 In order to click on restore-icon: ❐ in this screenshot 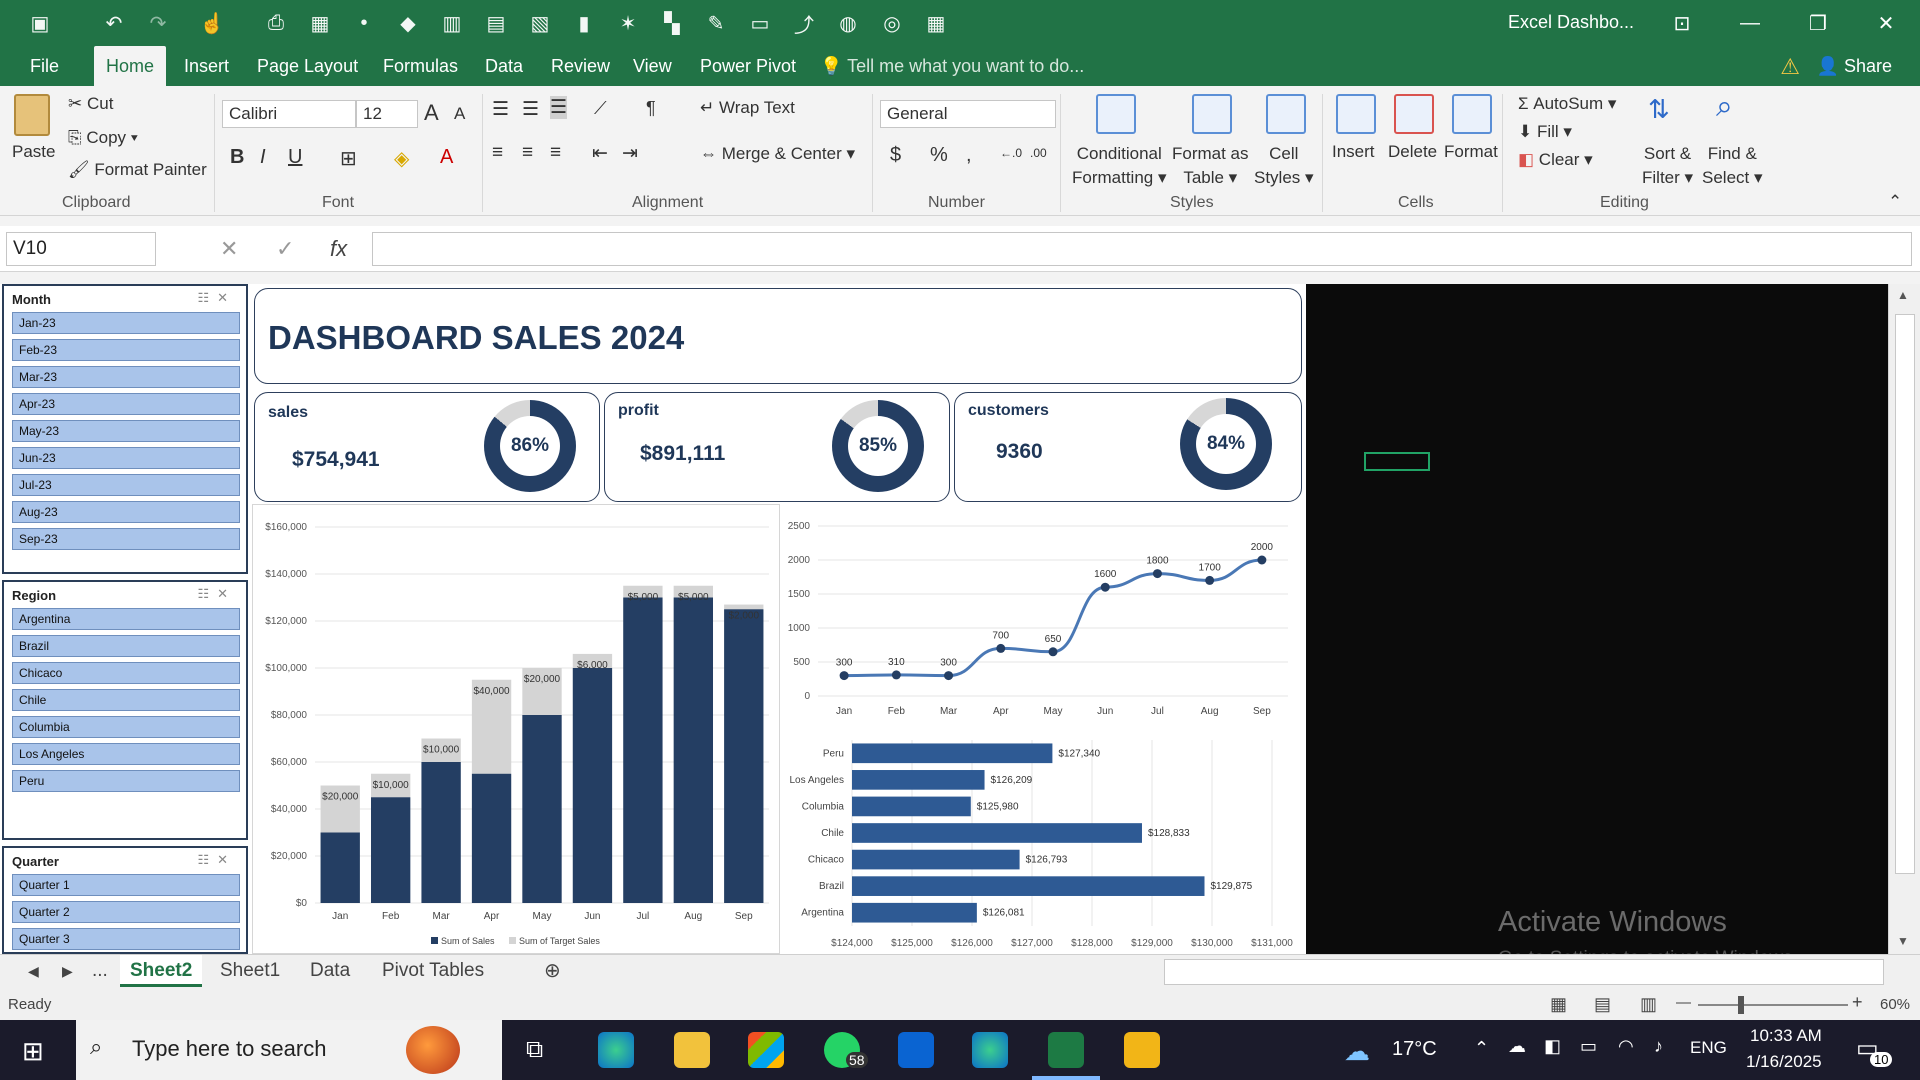, I will do `click(1818, 23)`.